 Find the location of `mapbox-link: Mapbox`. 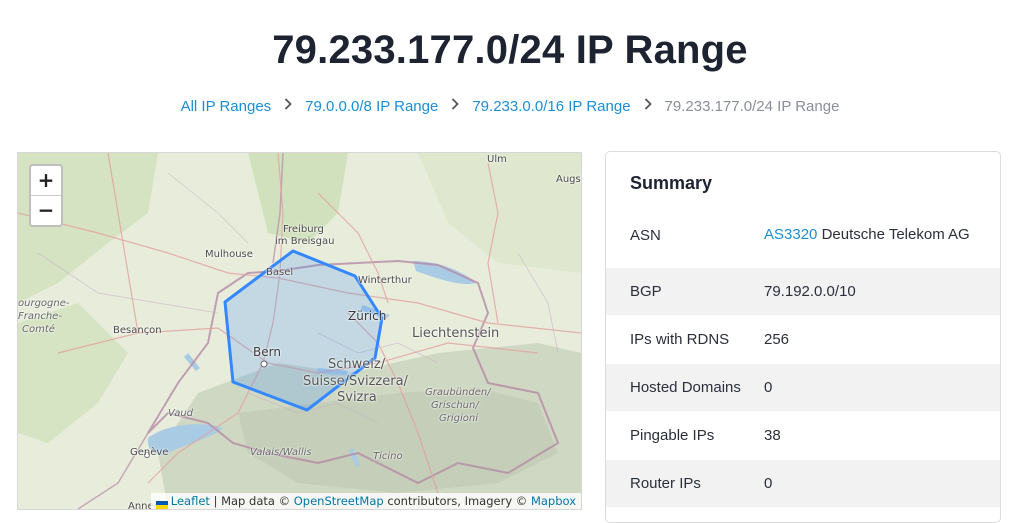

mapbox-link: Mapbox is located at coordinates (553, 501).